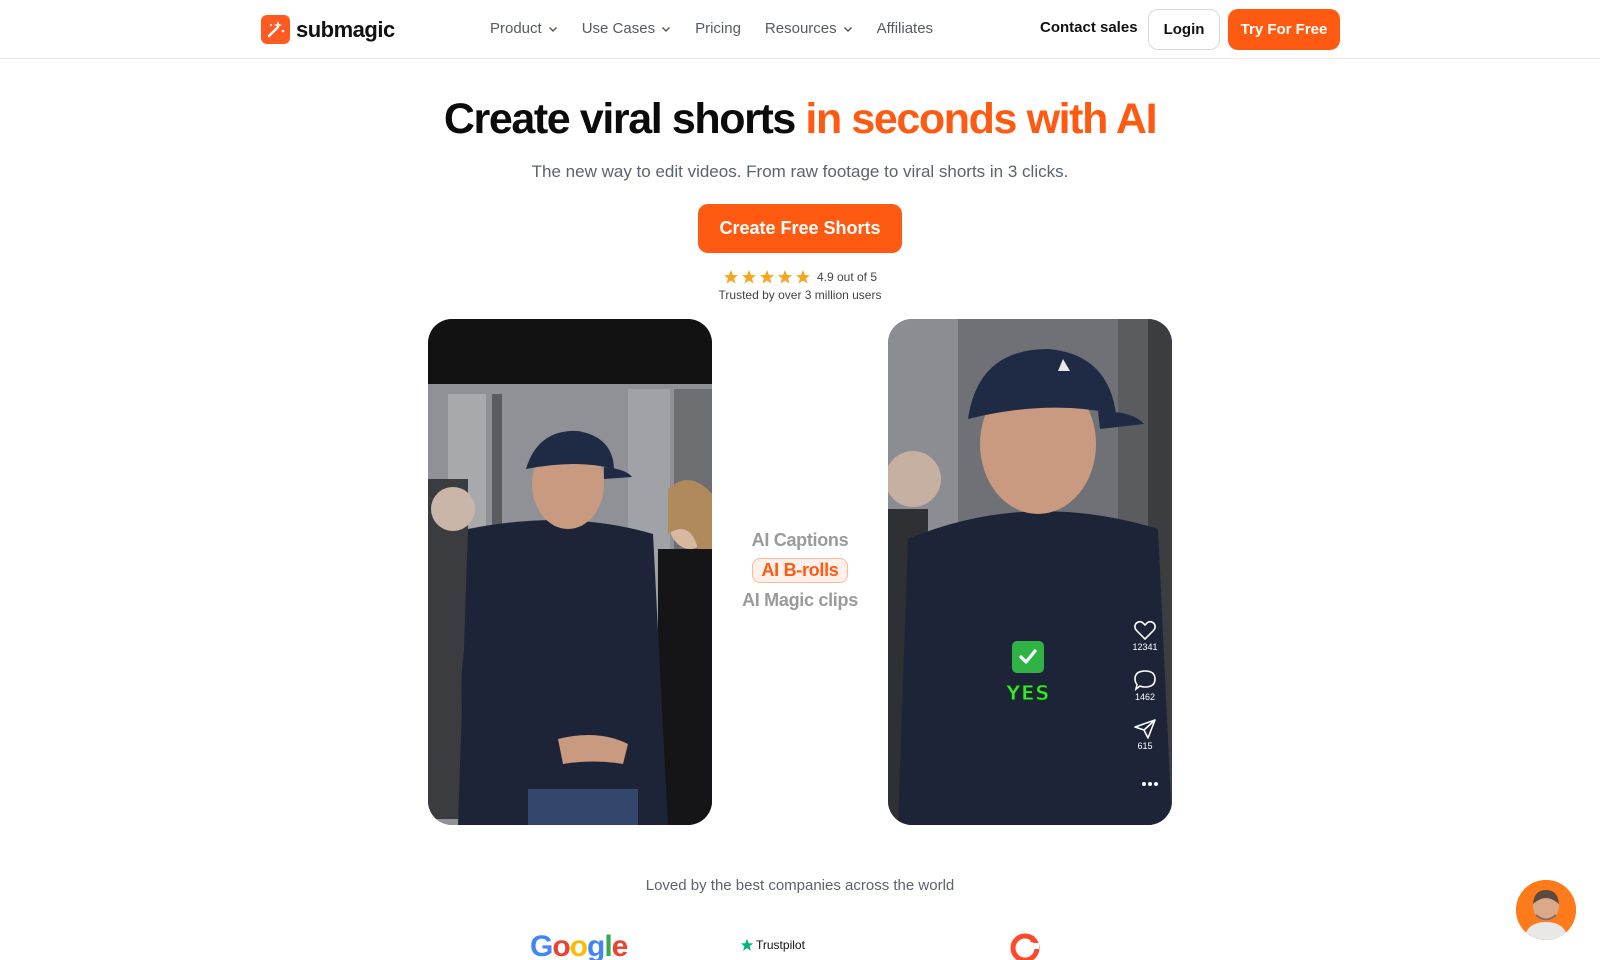 This screenshot has width=1600, height=960. I want to click on submagic-logo-icon, so click(275, 29).